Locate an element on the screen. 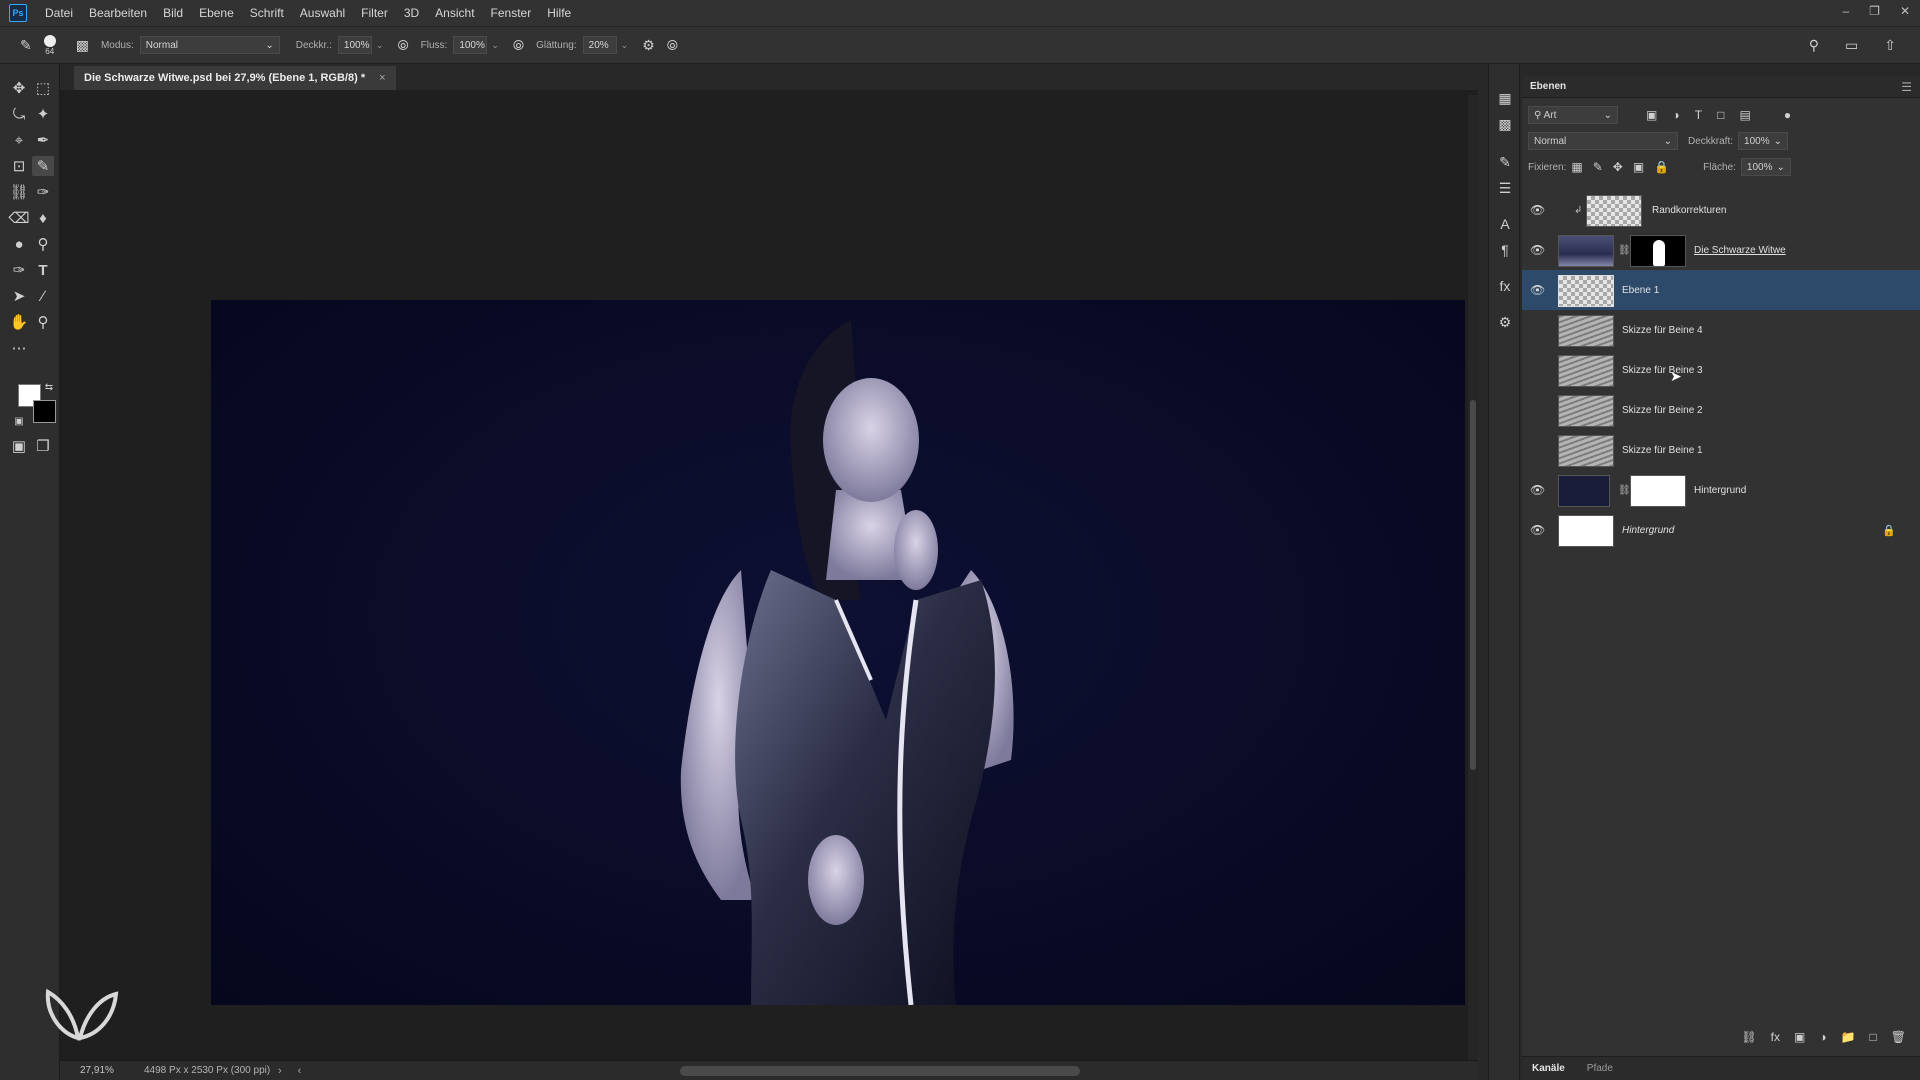 The image size is (1920, 1080). add-mask-icon: ▣ is located at coordinates (1799, 1037).